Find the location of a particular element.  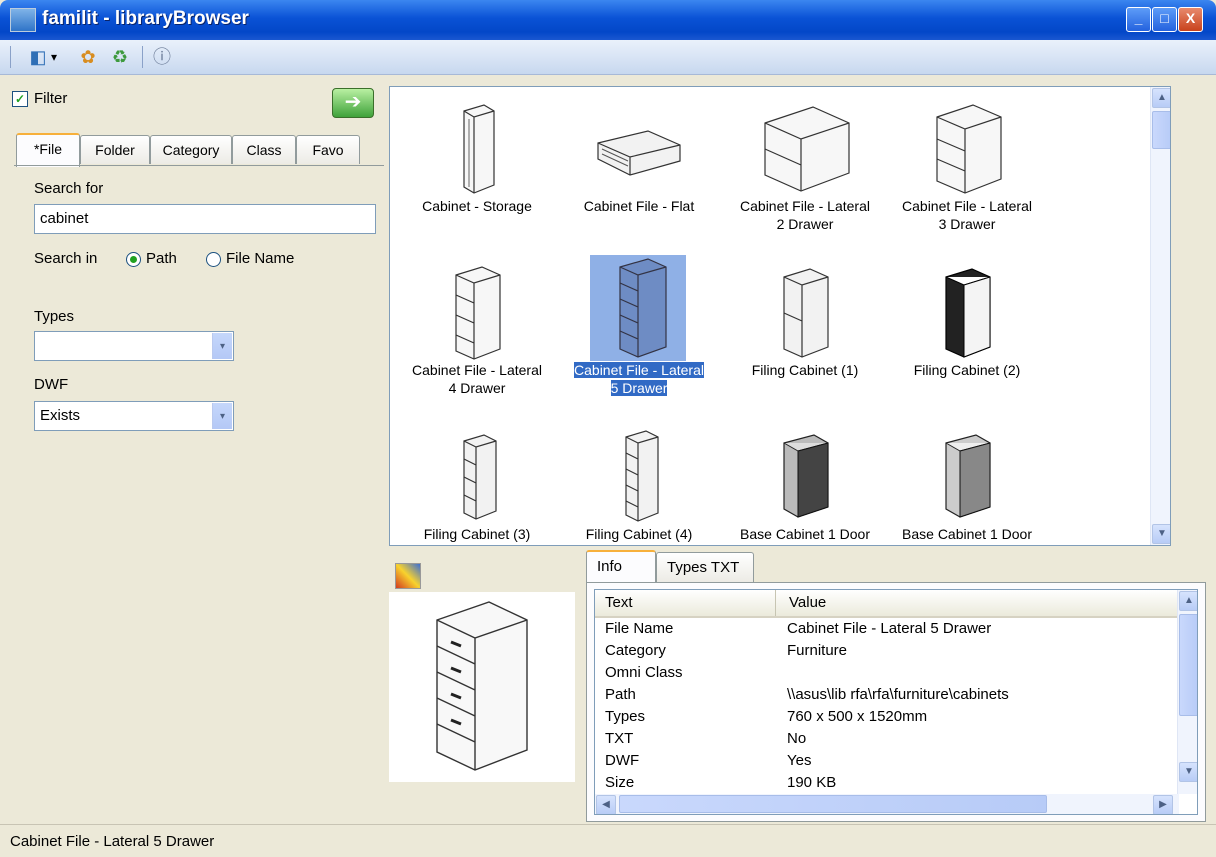

lateral-2-drawer-thumbnail is located at coordinates (807, 149).